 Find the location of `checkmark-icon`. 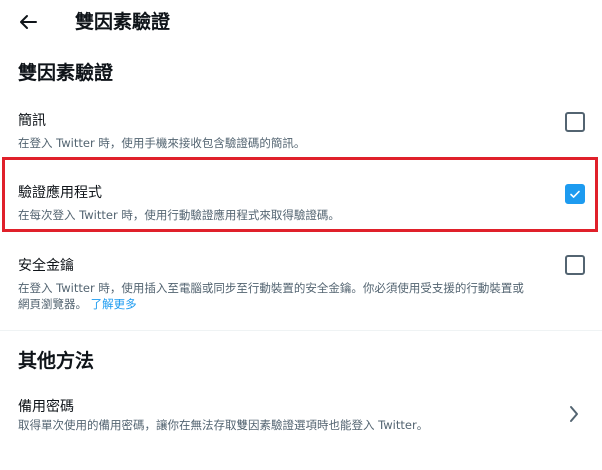

checkmark-icon is located at coordinates (575, 194).